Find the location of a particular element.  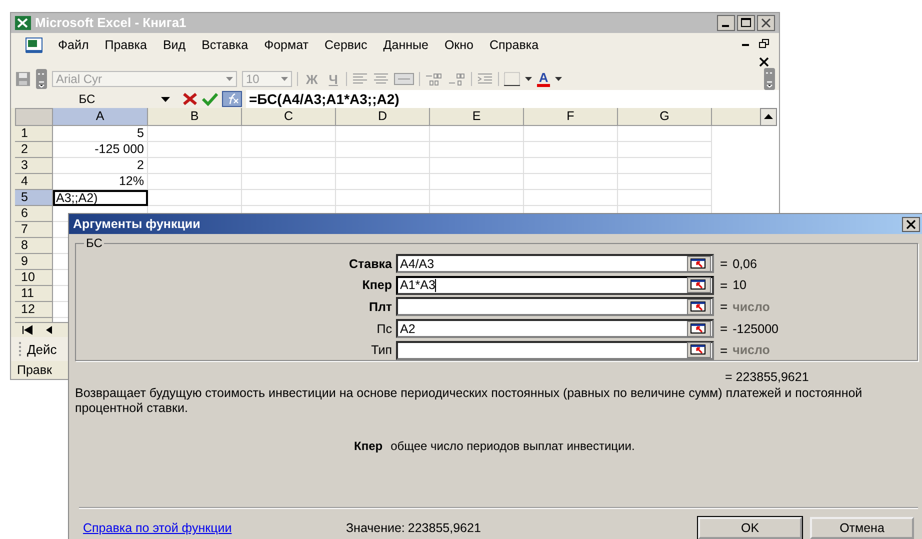

row-header: 2 is located at coordinates (34, 150).